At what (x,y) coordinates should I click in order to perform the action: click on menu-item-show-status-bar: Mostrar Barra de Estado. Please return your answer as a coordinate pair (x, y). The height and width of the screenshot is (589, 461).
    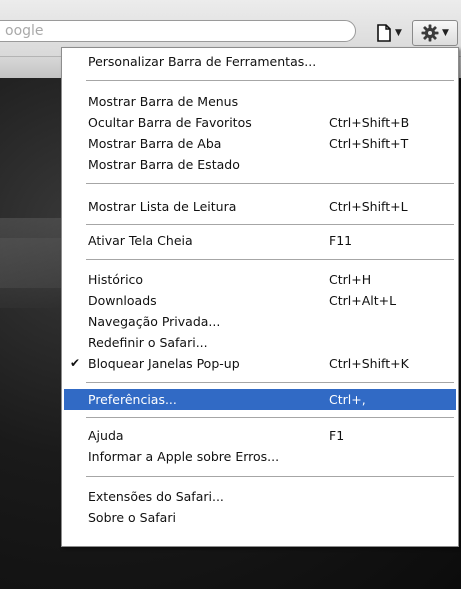
    Looking at the image, I should click on (260, 164).